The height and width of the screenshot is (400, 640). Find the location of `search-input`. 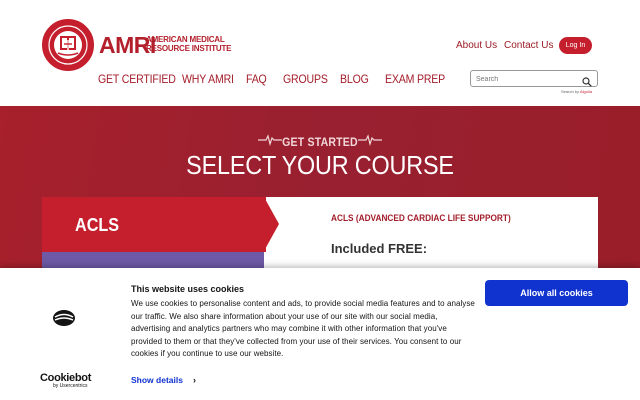

search-input is located at coordinates (526, 79).